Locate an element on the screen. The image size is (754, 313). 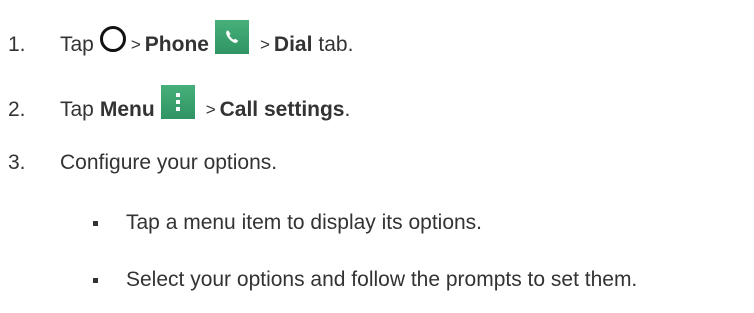
step-text: Configure your options. is located at coordinates (169, 162).